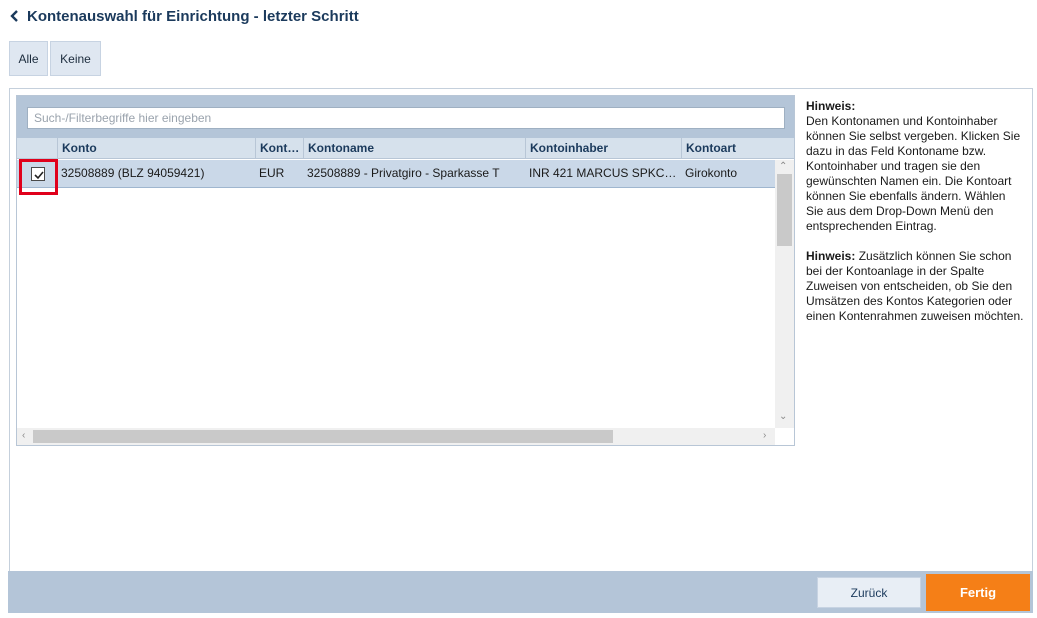  What do you see at coordinates (75, 58) in the screenshot?
I see `select-none-button: Keine` at bounding box center [75, 58].